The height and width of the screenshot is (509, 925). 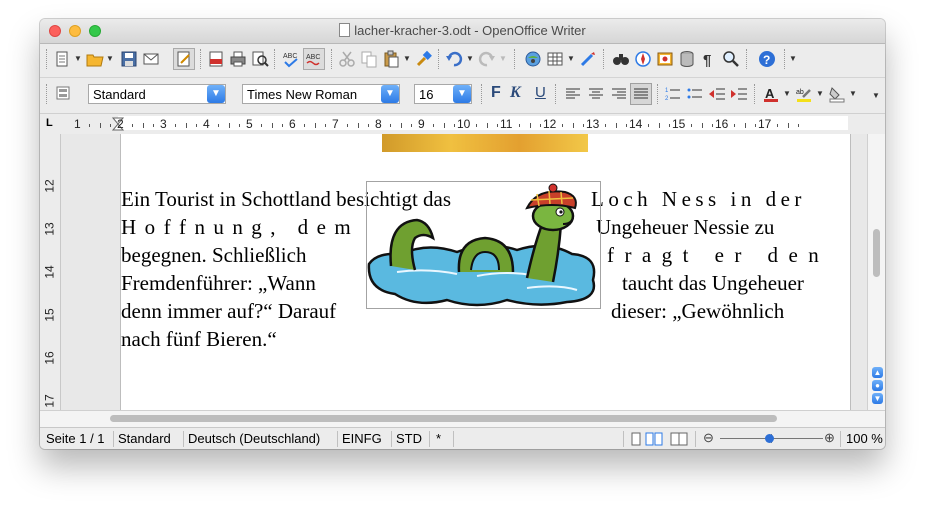 What do you see at coordinates (876, 95) in the screenshot?
I see `formatting-overflow-icon: ▼` at bounding box center [876, 95].